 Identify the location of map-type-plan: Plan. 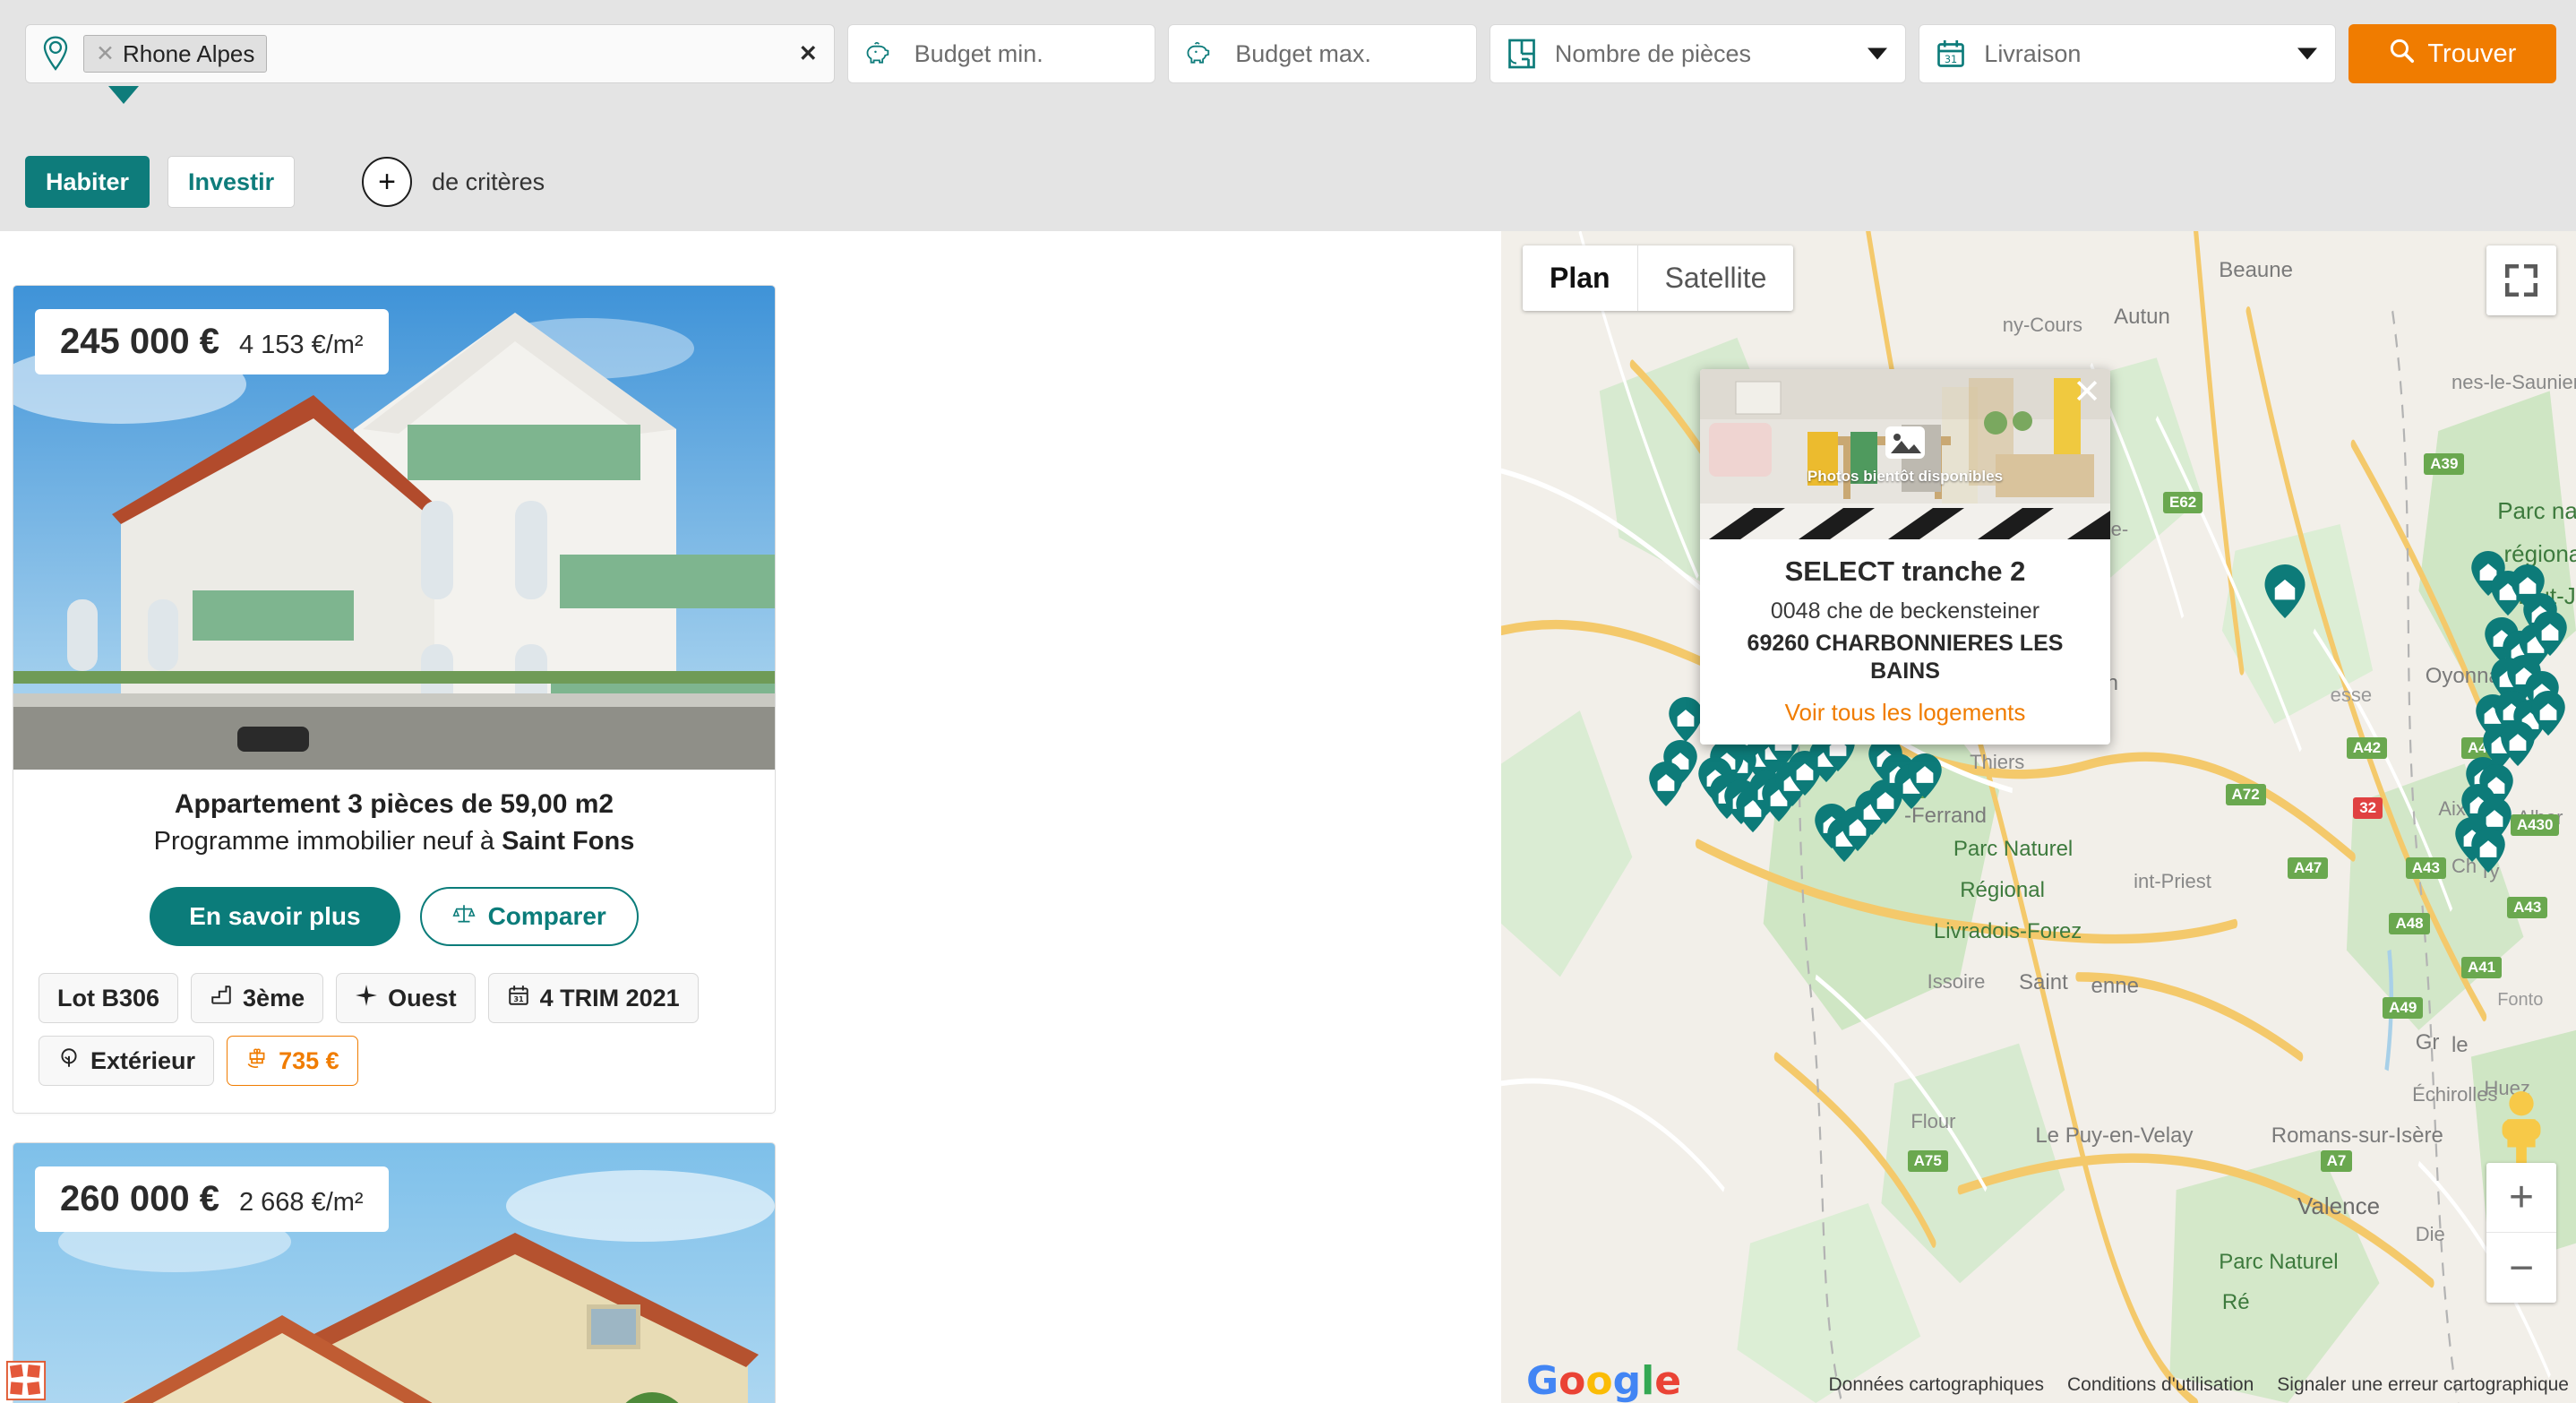
(1580, 278).